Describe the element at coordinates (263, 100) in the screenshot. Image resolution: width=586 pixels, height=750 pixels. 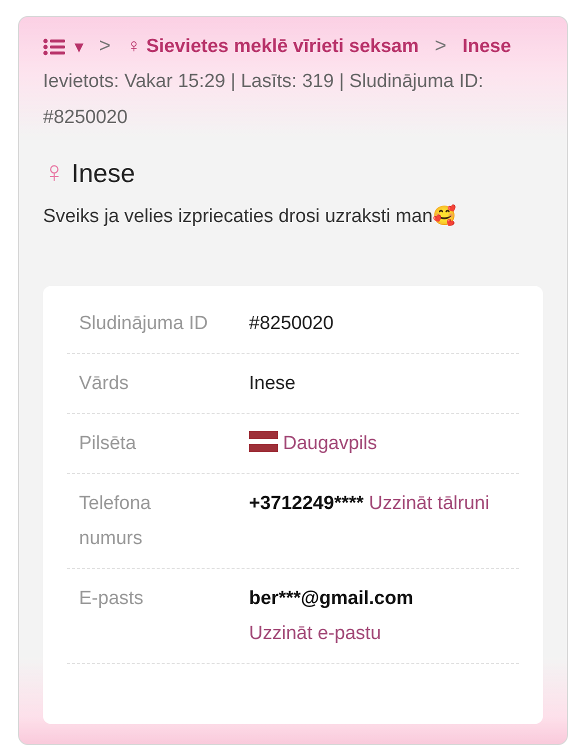
I see `ad-meta: Ievietots: Vakar 15:29 | Lasīts: 319 | Sludinājuma ID: #8250020` at that location.